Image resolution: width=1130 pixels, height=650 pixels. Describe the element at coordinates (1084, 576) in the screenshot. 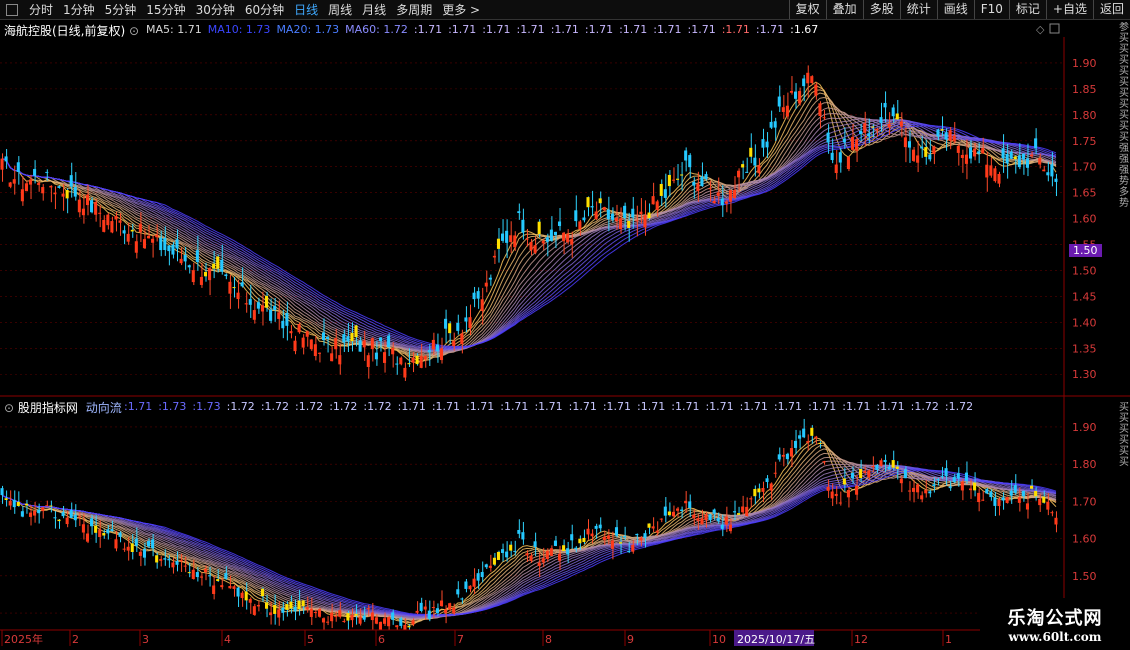

I see `y-tick-label: 1.50` at that location.